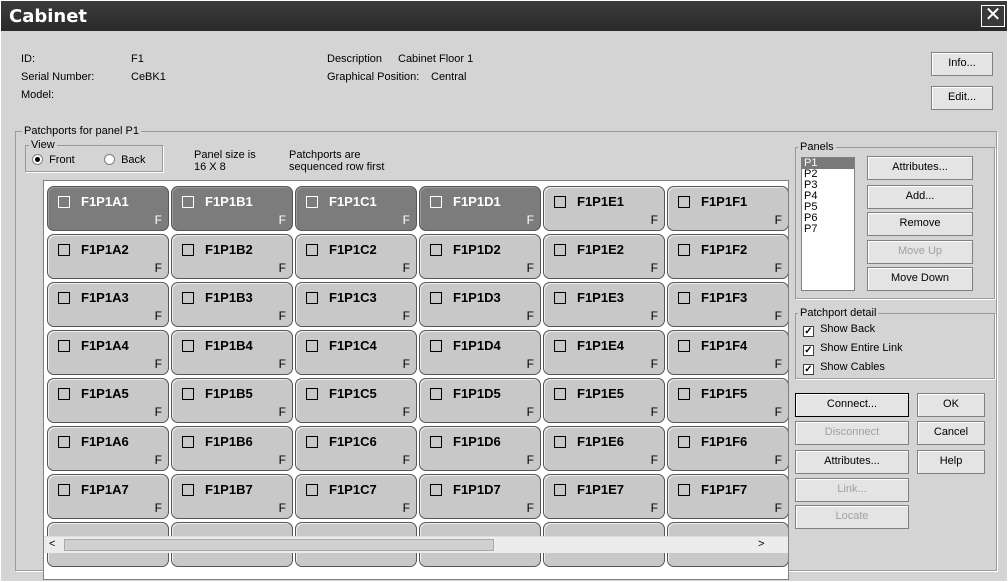  I want to click on patchport-label: F1P1E6, so click(600, 441).